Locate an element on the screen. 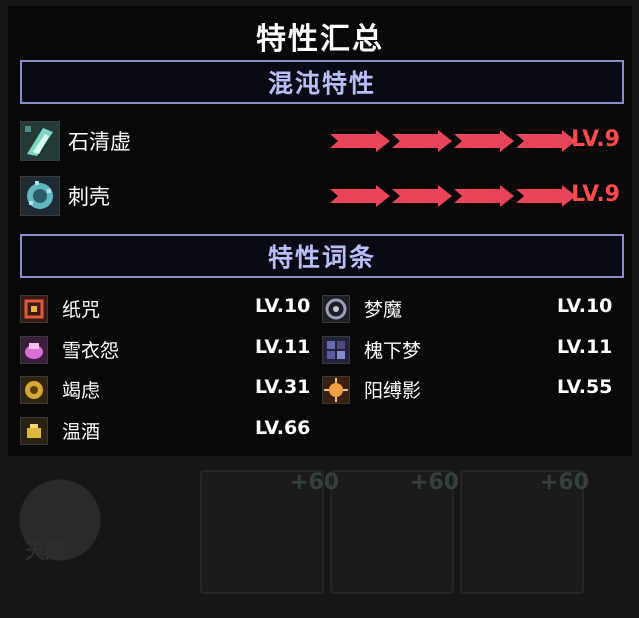 The image size is (639, 618). entry-name: 梦魔 is located at coordinates (383, 310).